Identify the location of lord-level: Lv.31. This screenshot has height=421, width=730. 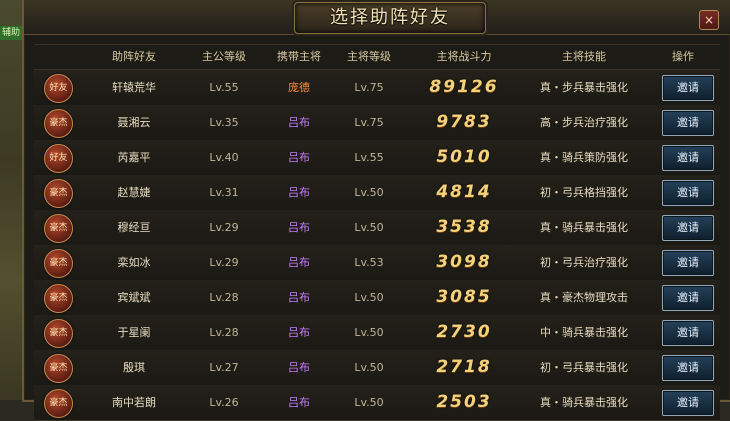
(224, 192).